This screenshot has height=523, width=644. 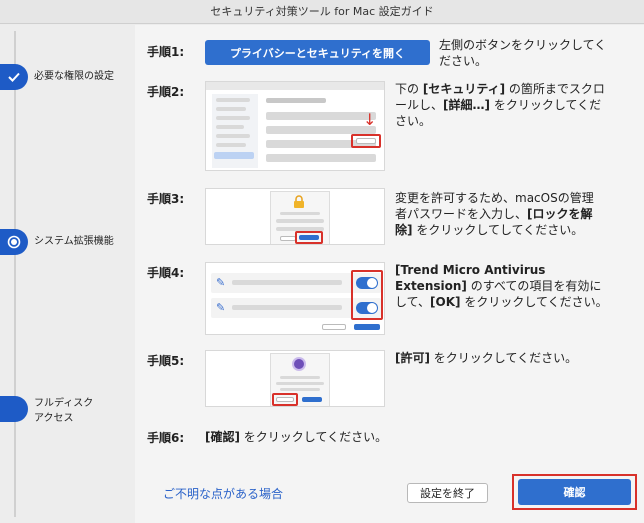 I want to click on sidebar-step-label: 必要な権限の設定, so click(x=74, y=76).